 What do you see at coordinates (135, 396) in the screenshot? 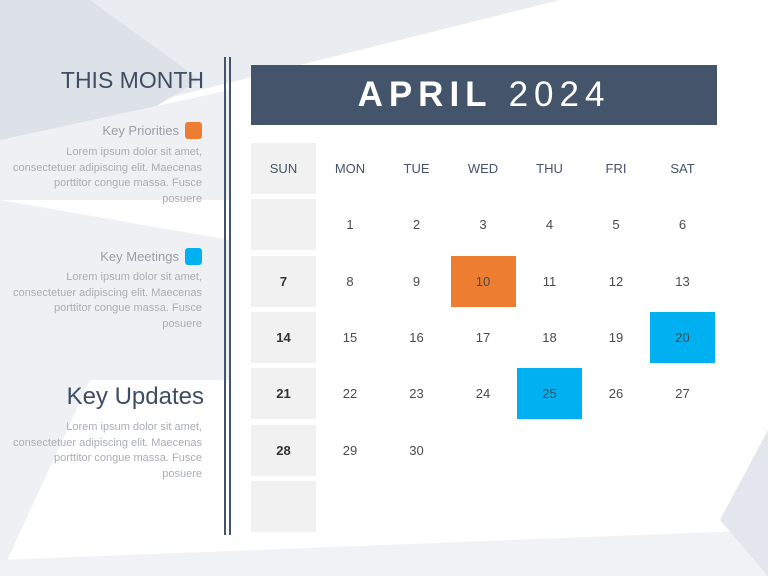
I see `key-updates-heading: Key Updates` at bounding box center [135, 396].